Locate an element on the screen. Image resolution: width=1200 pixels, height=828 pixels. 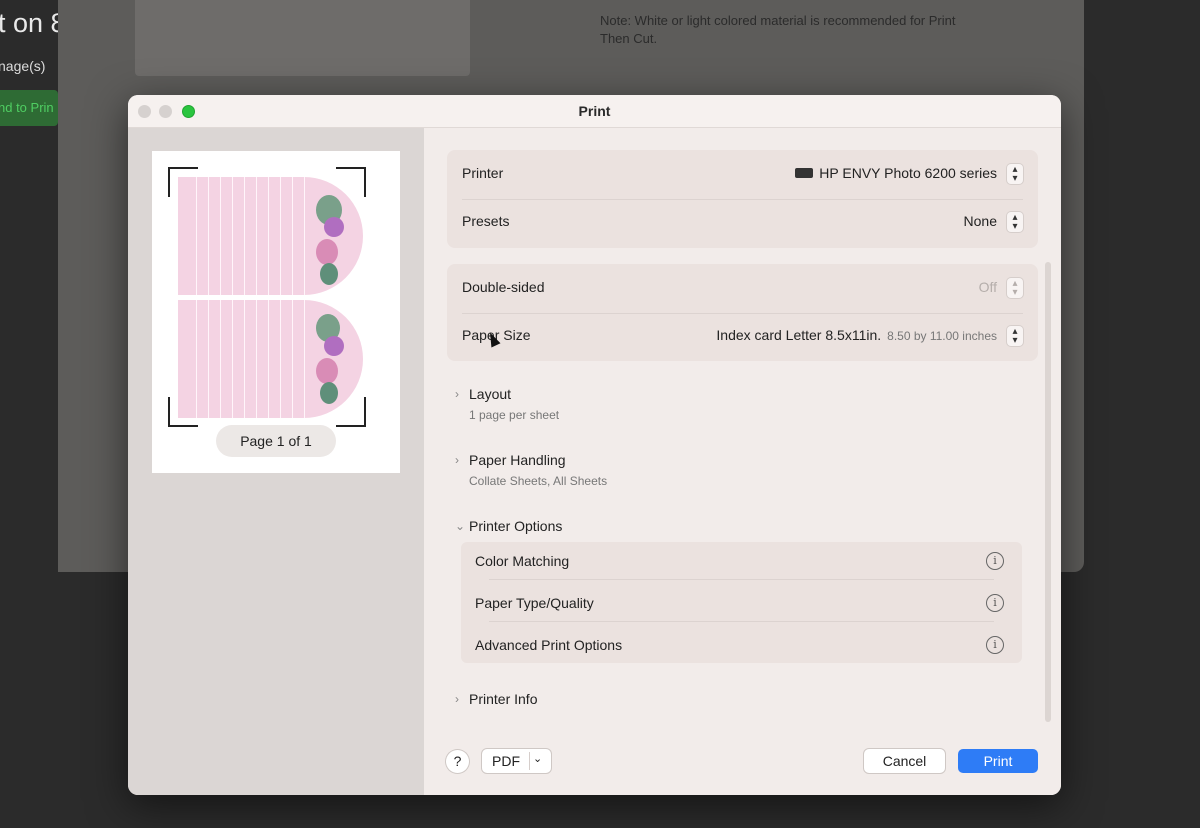
presets-row: Presets None ▴ ▾ is located at coordinates (742, 221).